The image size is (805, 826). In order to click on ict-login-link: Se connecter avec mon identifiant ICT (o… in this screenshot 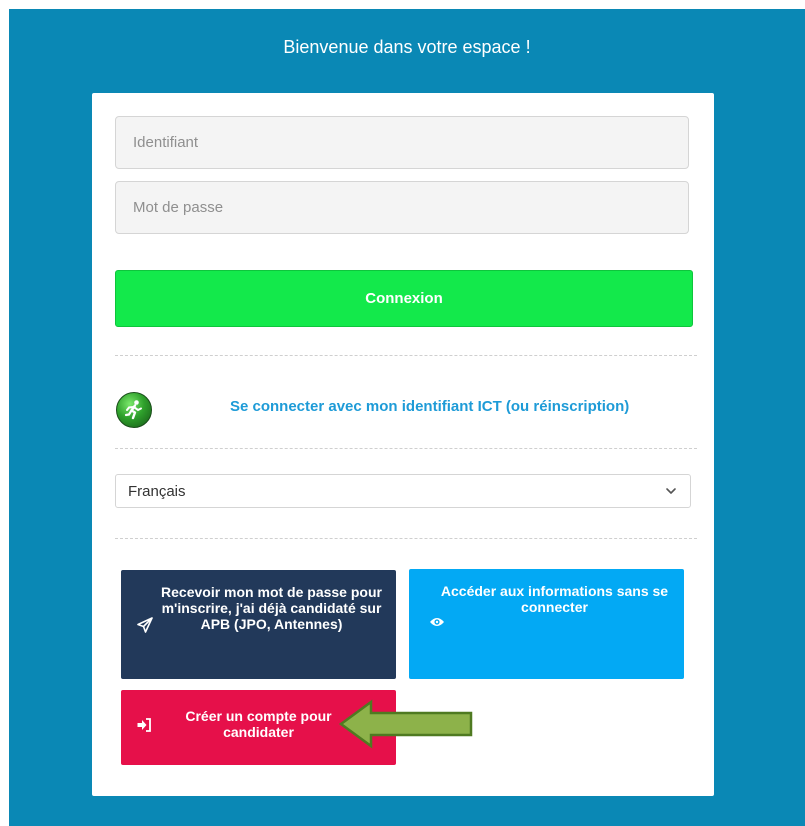, I will do `click(429, 406)`.